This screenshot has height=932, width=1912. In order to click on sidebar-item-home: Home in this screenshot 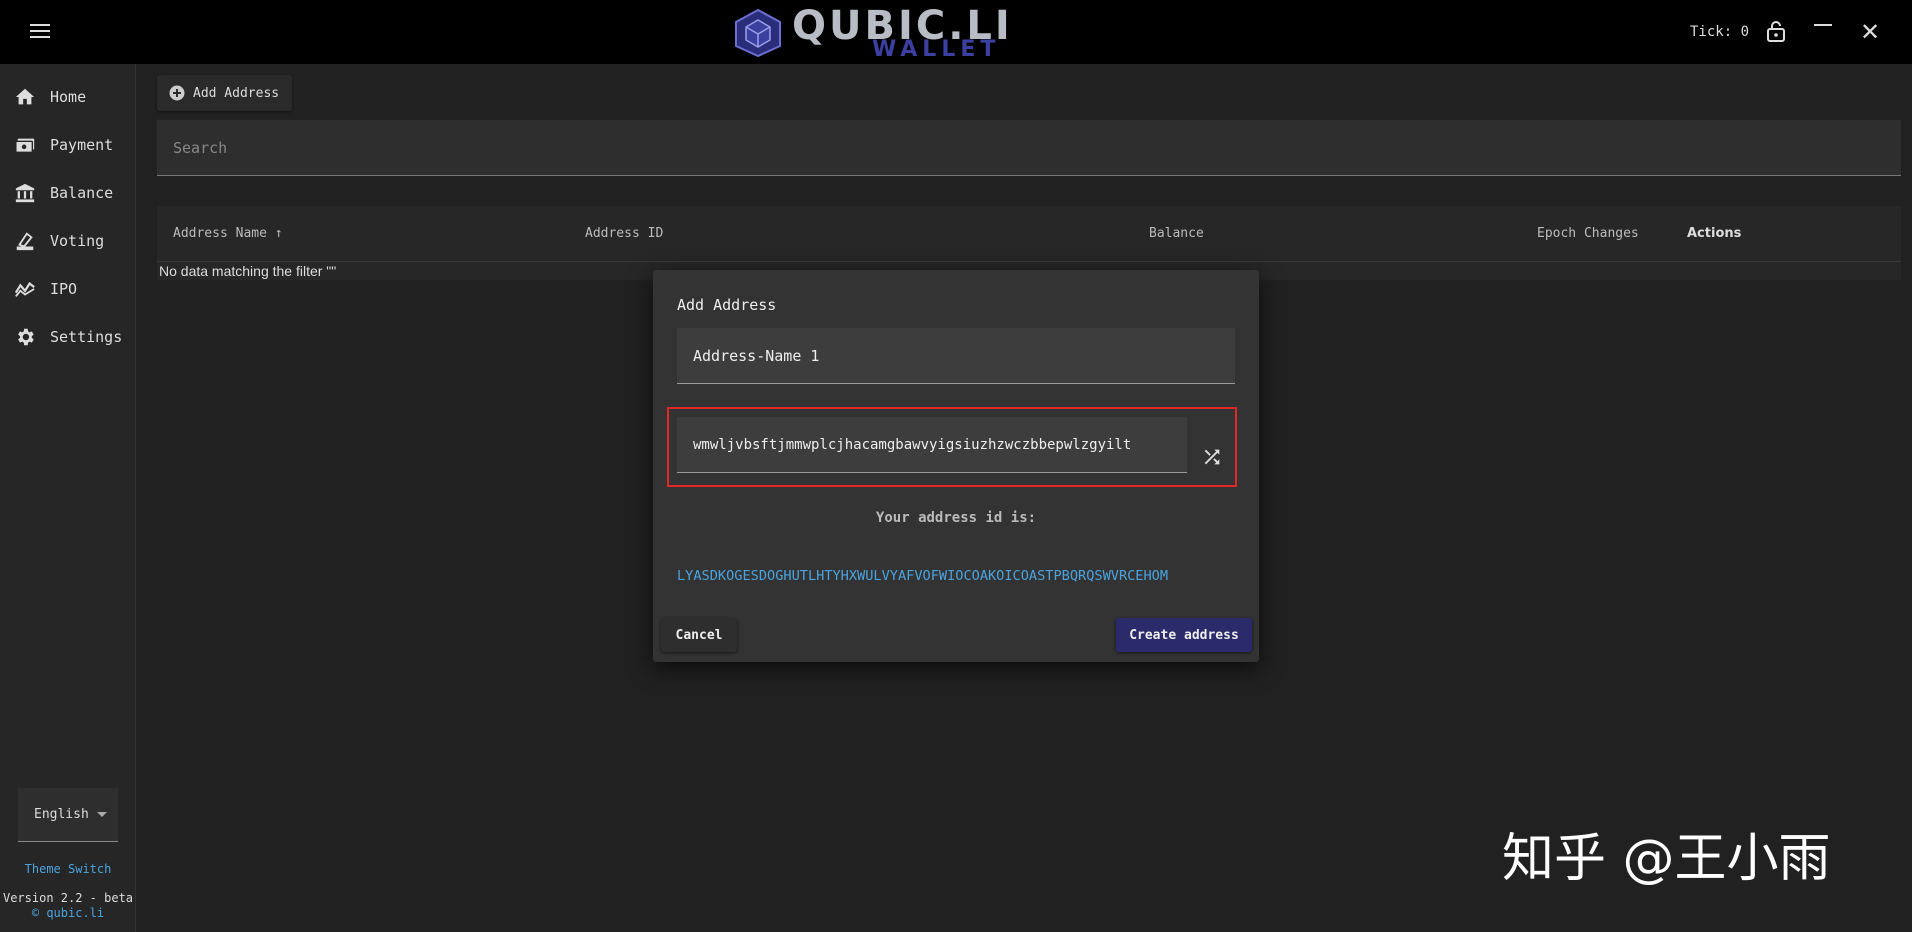, I will do `click(50, 97)`.